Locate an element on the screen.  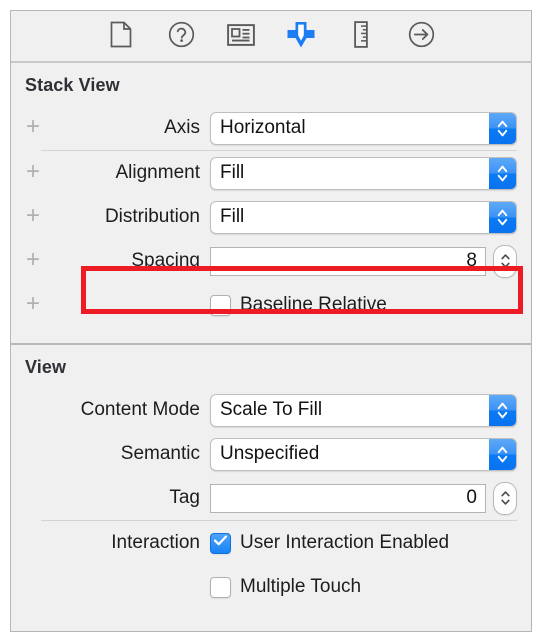
user-interaction-enabled-field-cell: User Interaction Enabled is located at coordinates (370, 543).